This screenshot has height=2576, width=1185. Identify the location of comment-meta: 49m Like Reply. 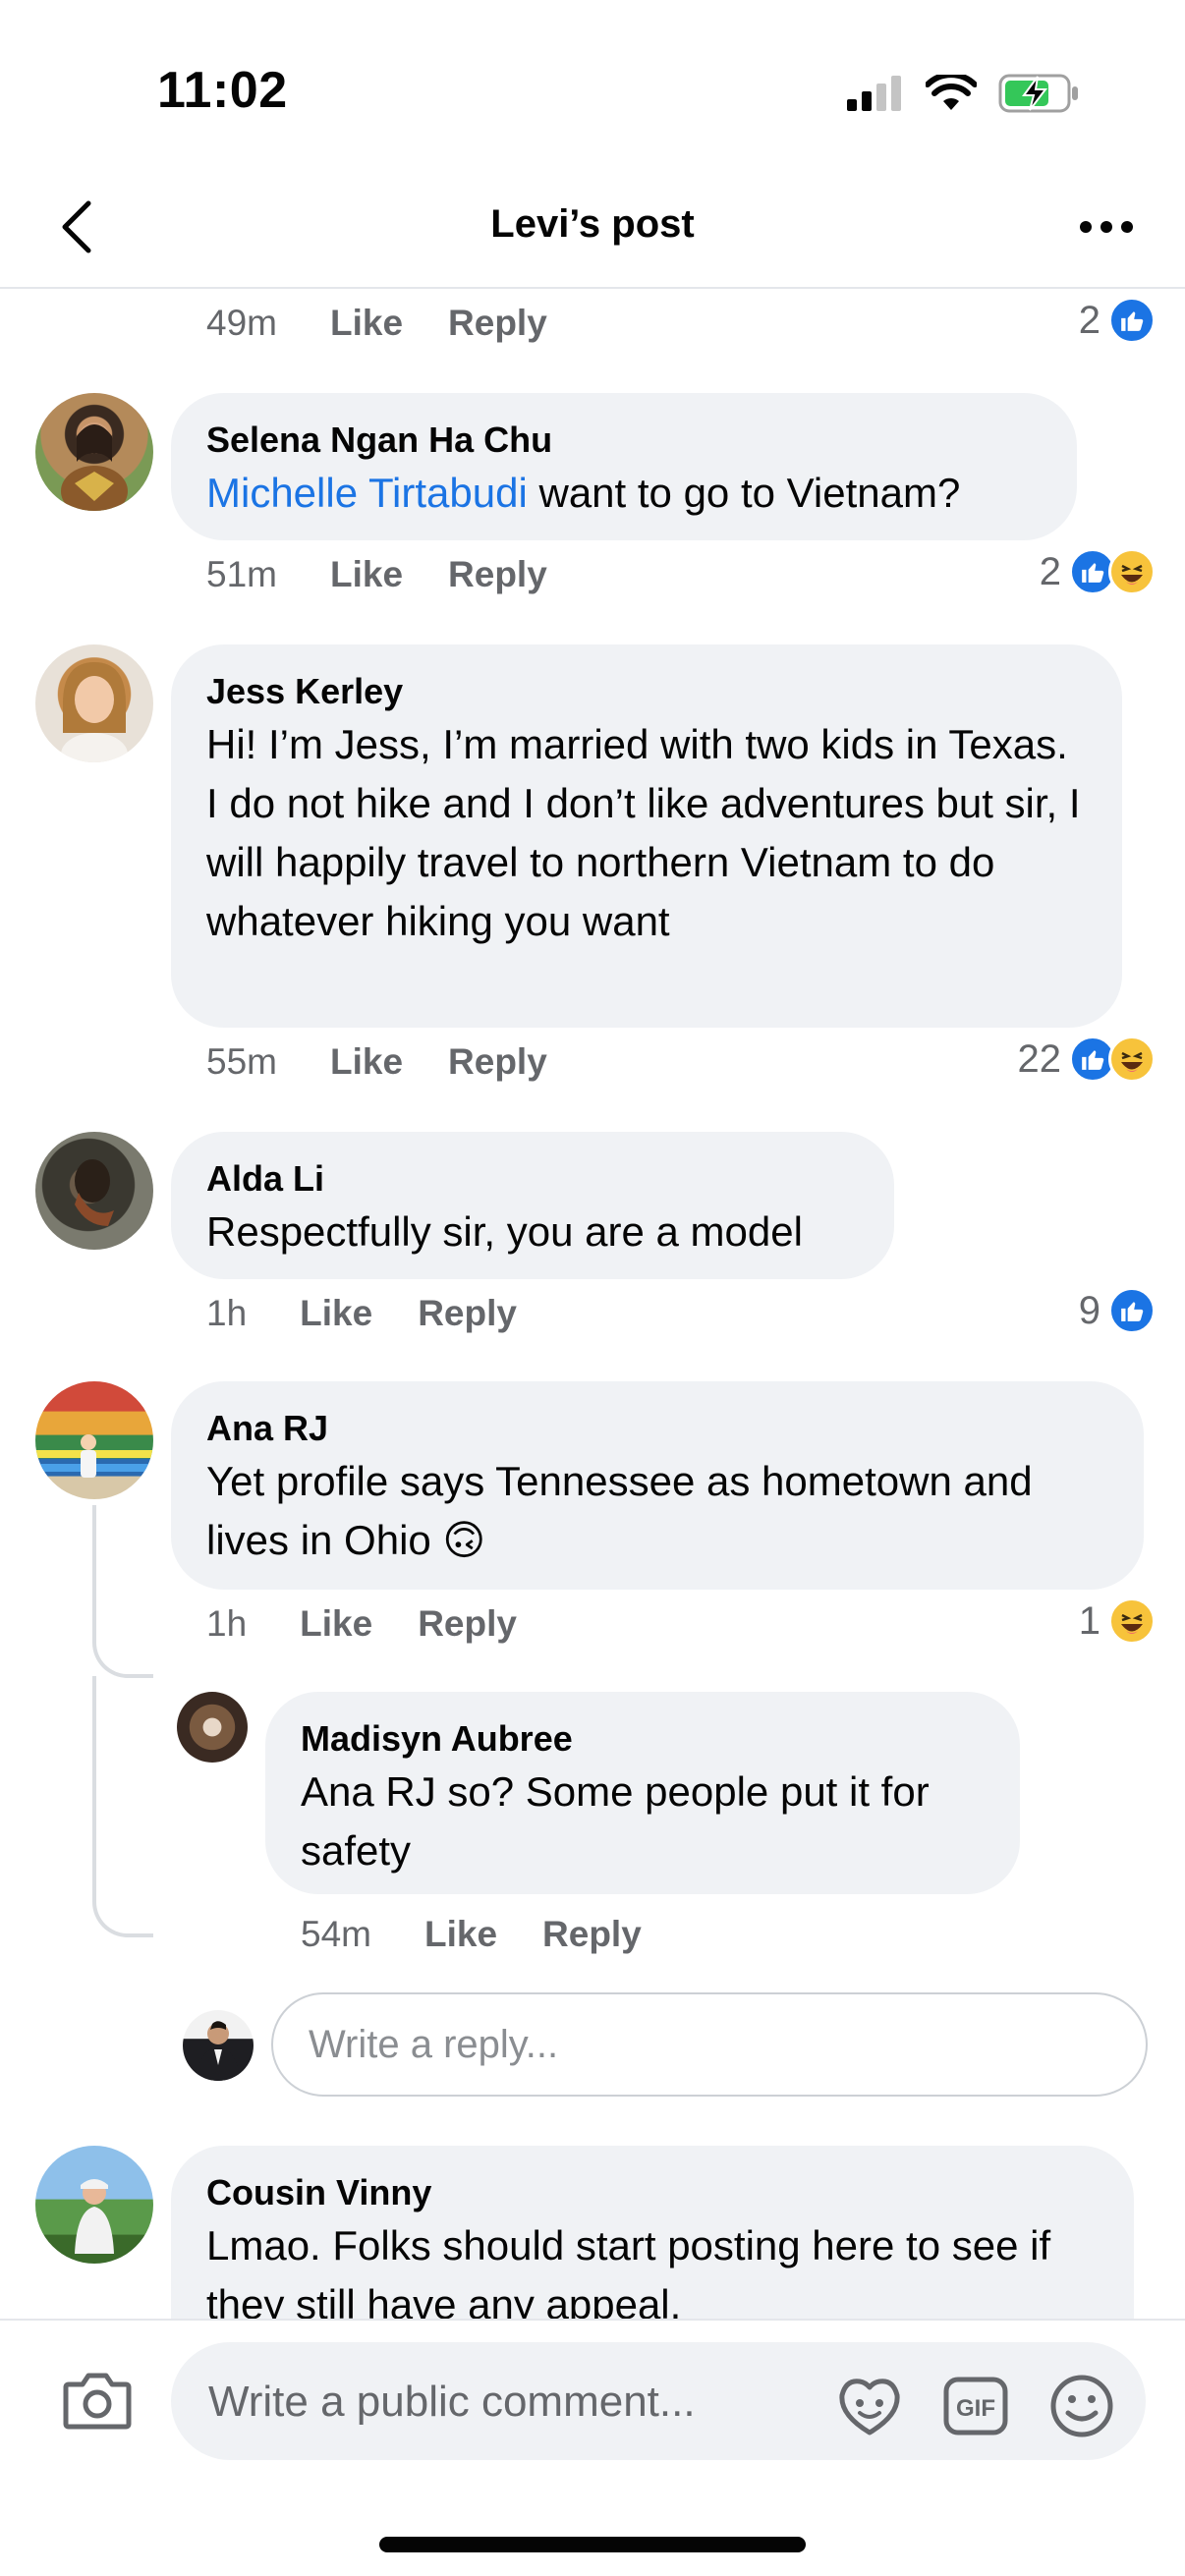
(399, 323).